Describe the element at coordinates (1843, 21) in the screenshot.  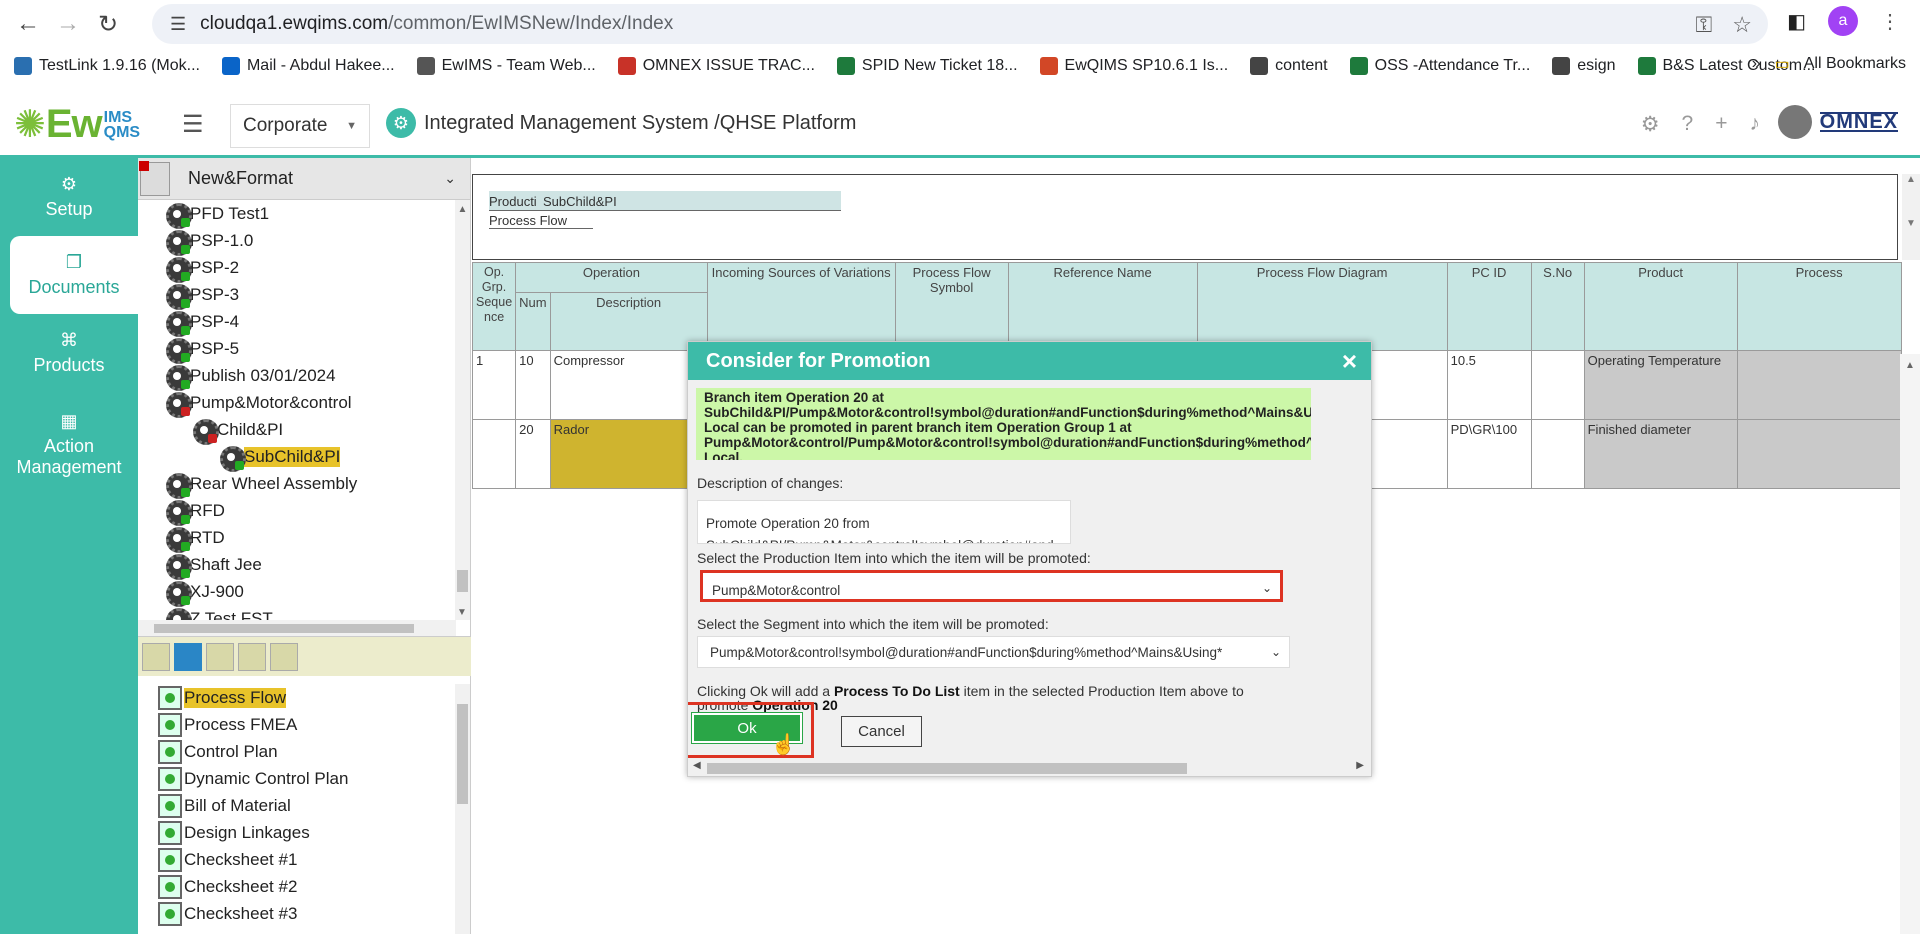
I see `profile-avatar: a` at that location.